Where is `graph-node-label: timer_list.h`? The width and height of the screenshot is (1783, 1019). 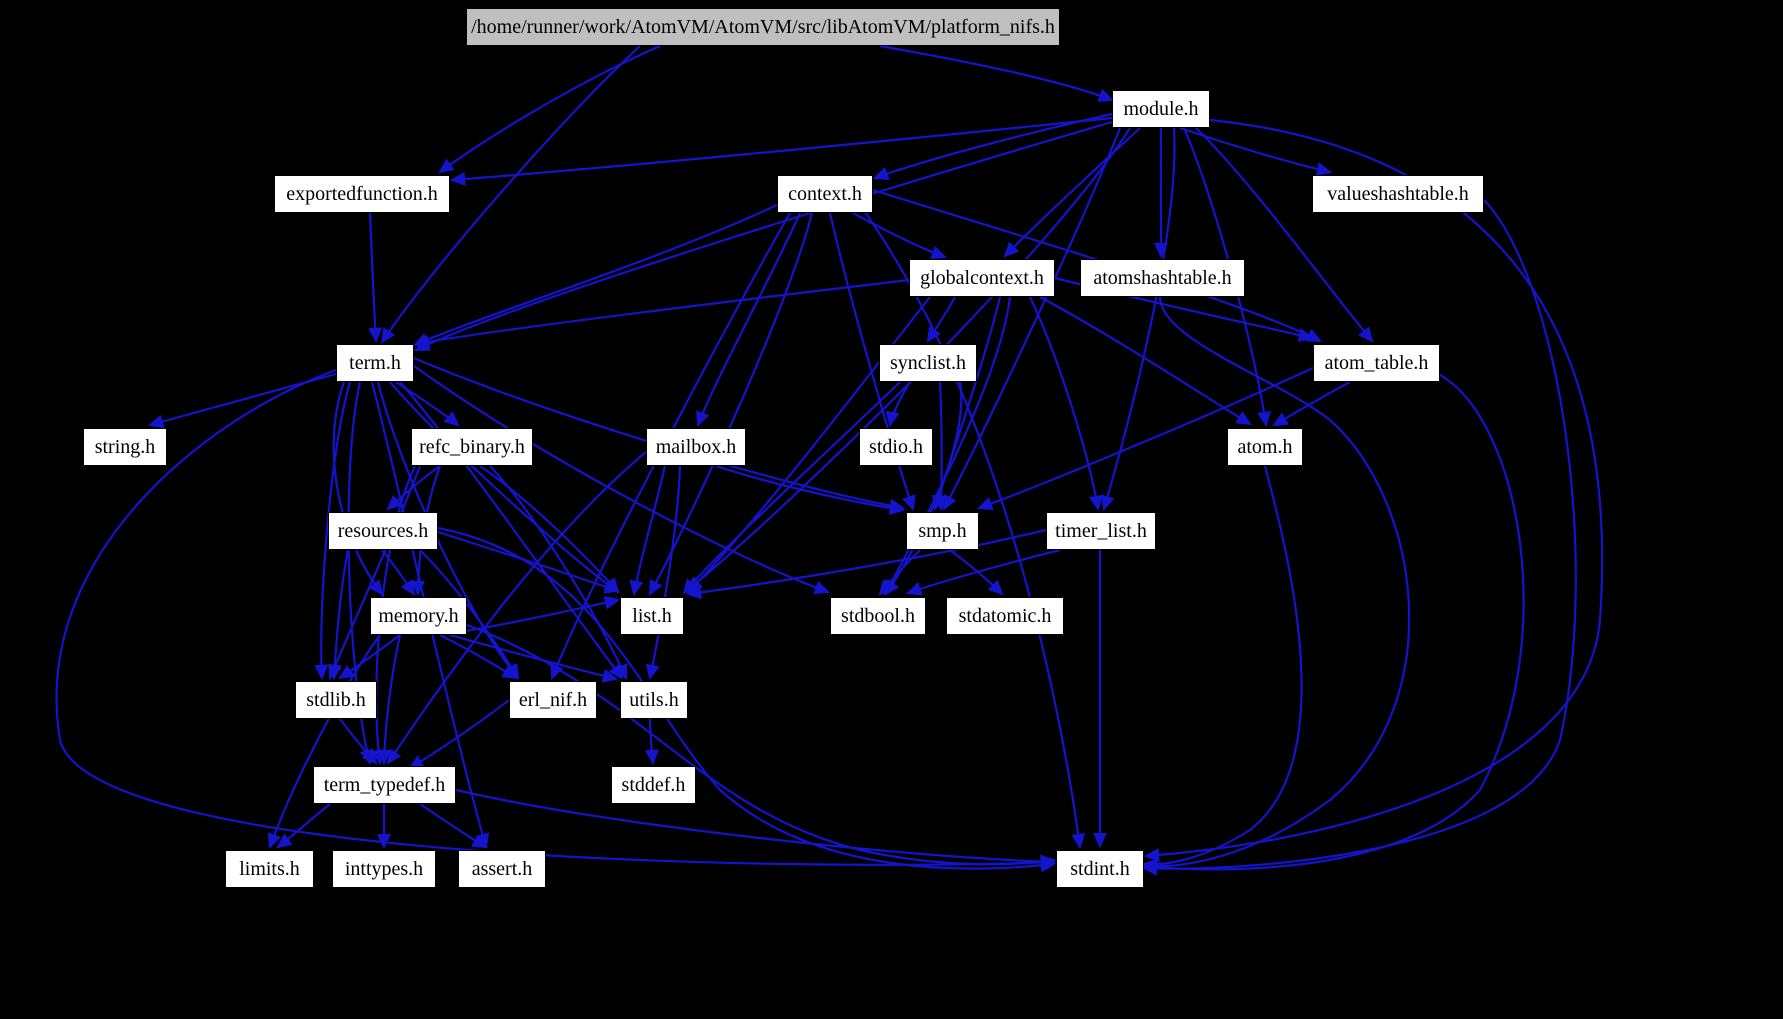 graph-node-label: timer_list.h is located at coordinates (1101, 531).